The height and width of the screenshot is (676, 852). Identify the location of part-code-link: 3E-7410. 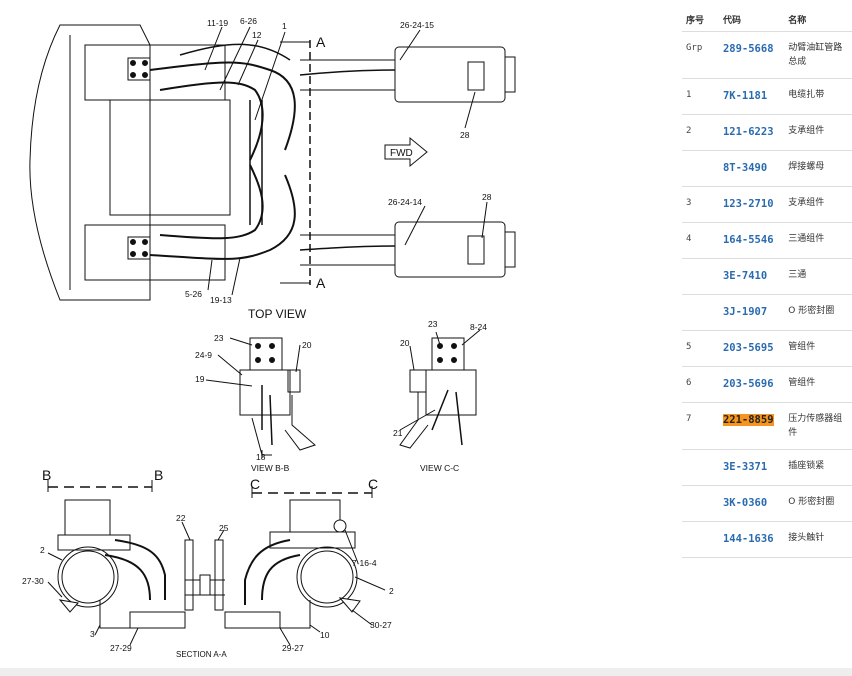
(751, 276).